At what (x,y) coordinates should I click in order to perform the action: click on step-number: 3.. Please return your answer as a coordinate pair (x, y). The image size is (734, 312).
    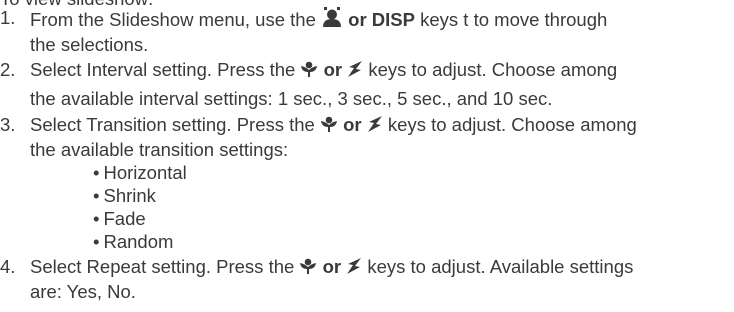
    Looking at the image, I should click on (8, 124).